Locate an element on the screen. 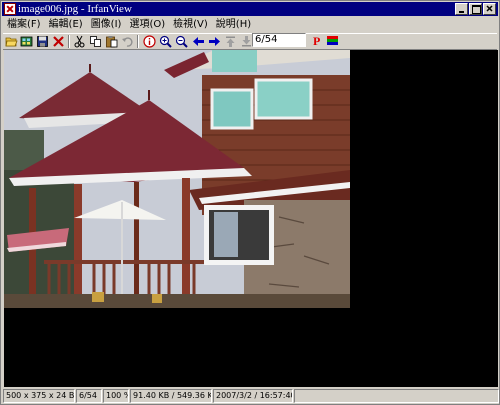  toolbar is located at coordinates (250, 41).